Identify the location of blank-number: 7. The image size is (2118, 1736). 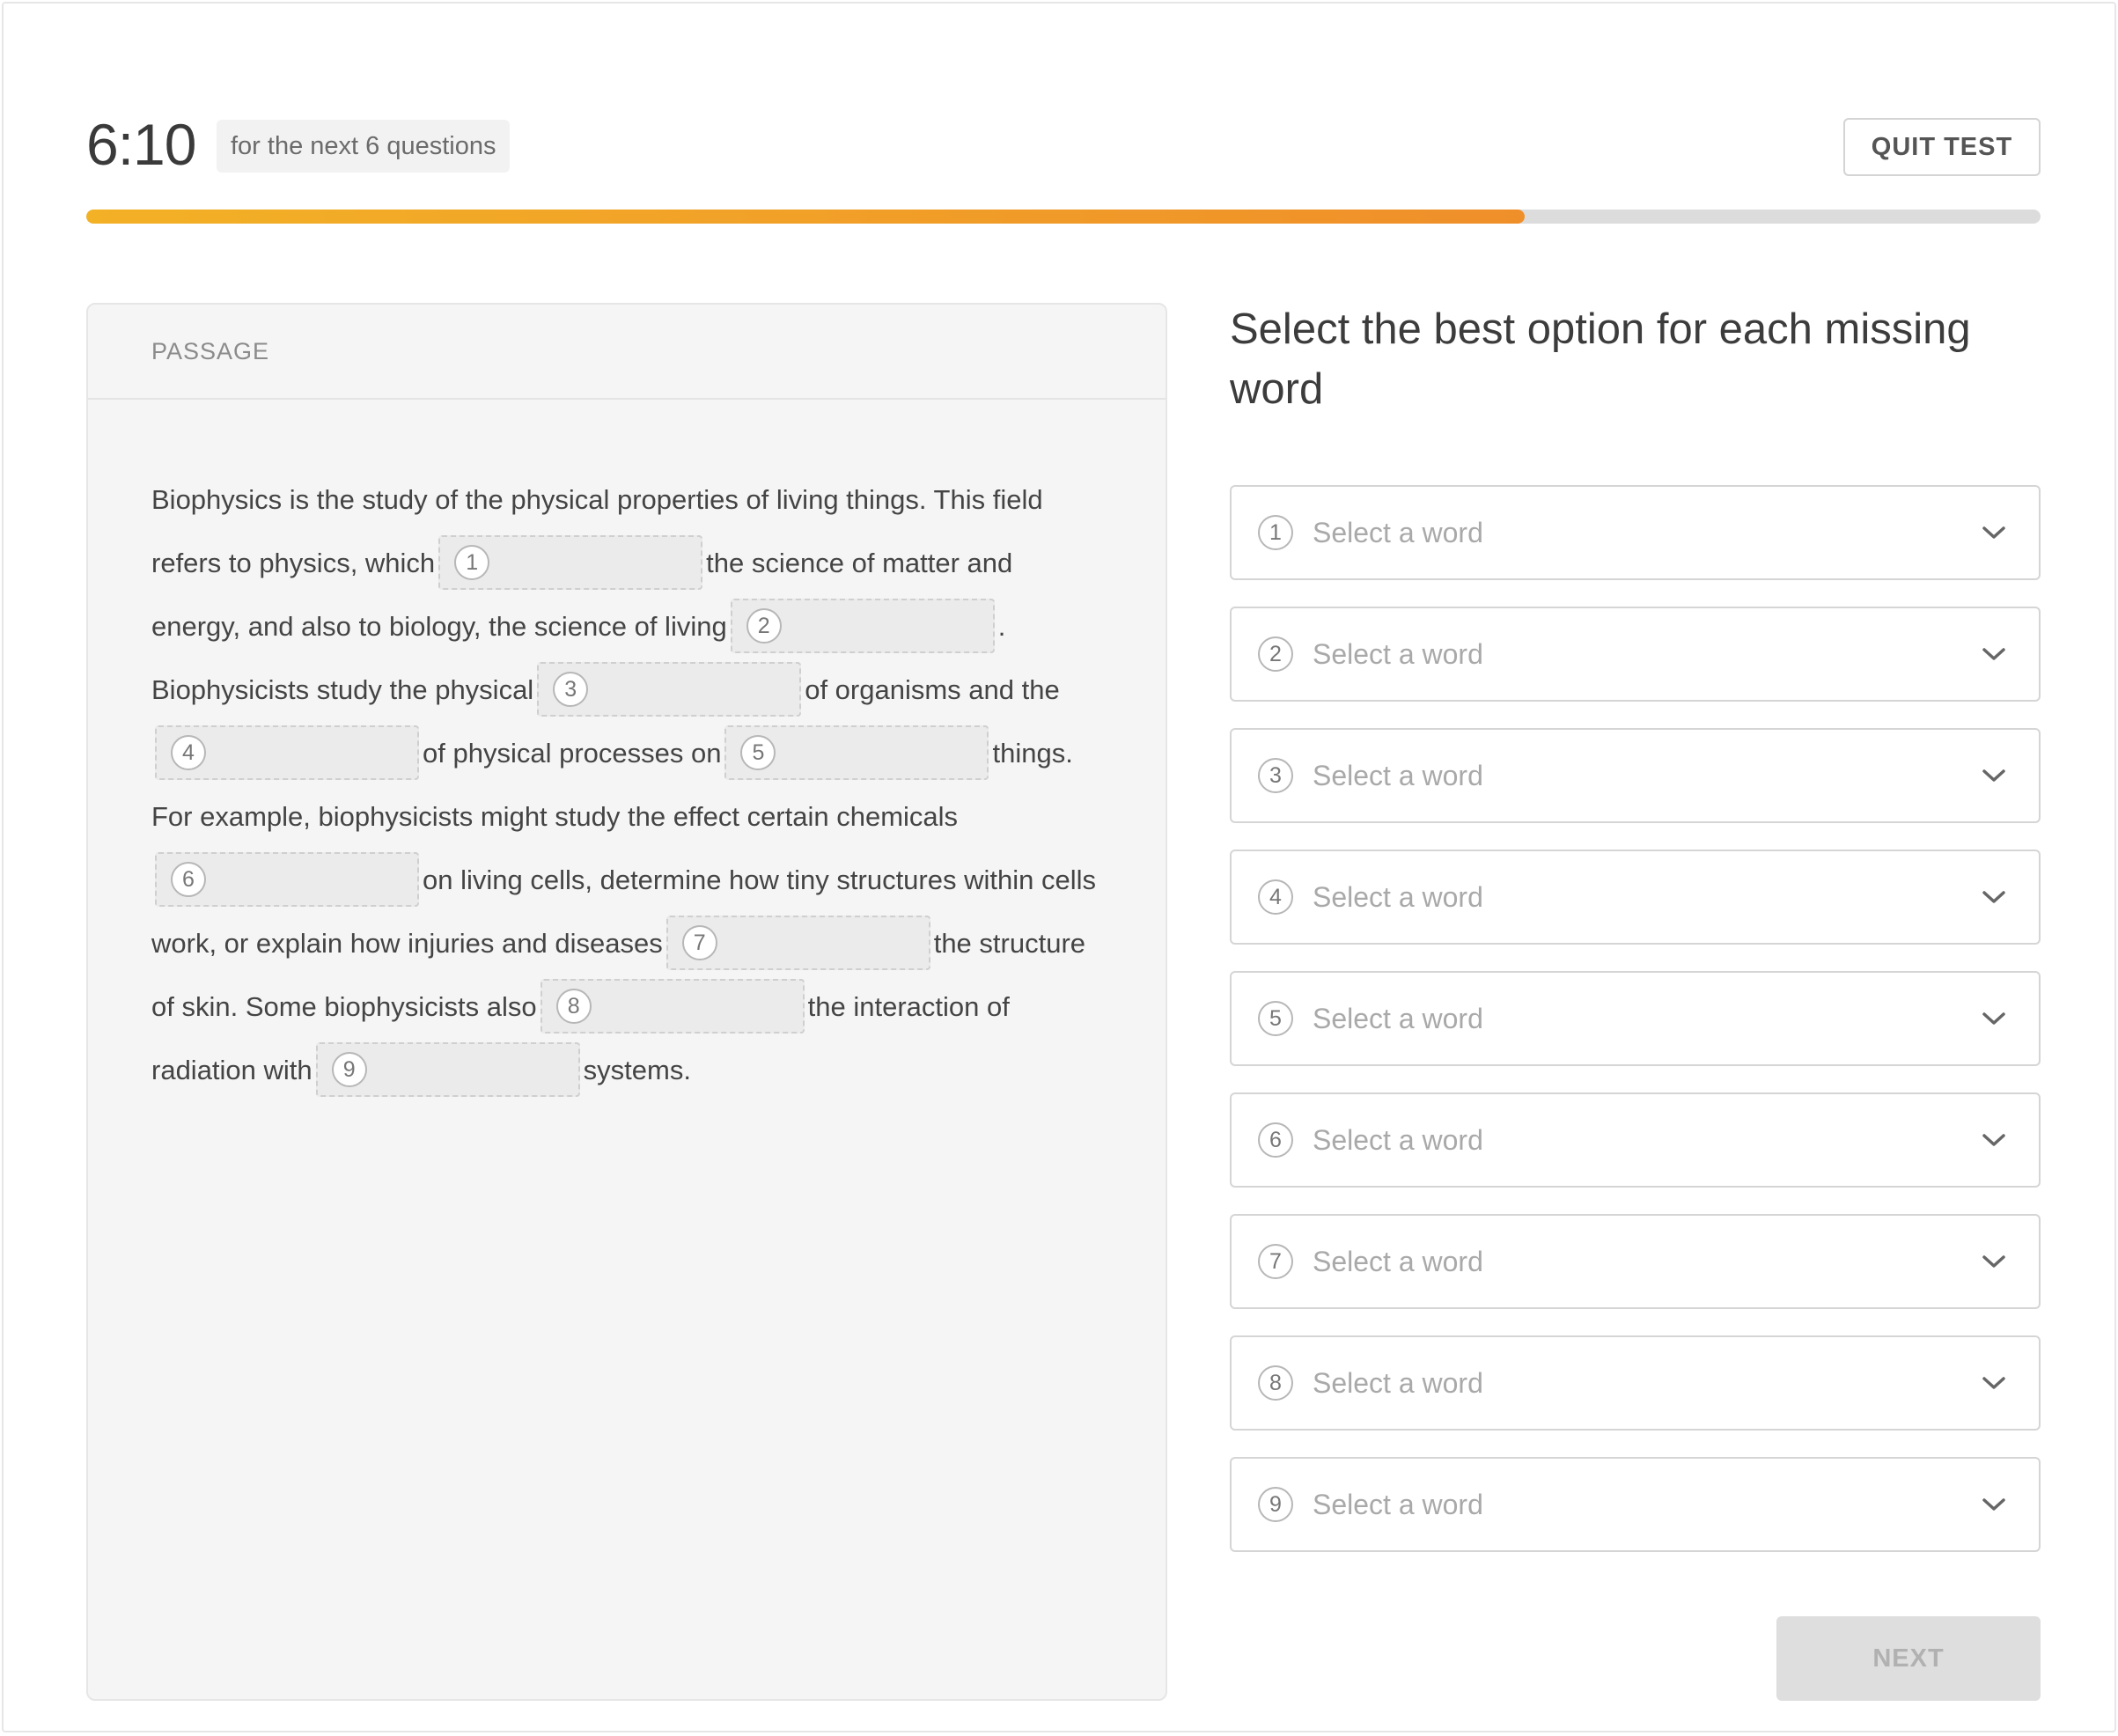
(699, 942).